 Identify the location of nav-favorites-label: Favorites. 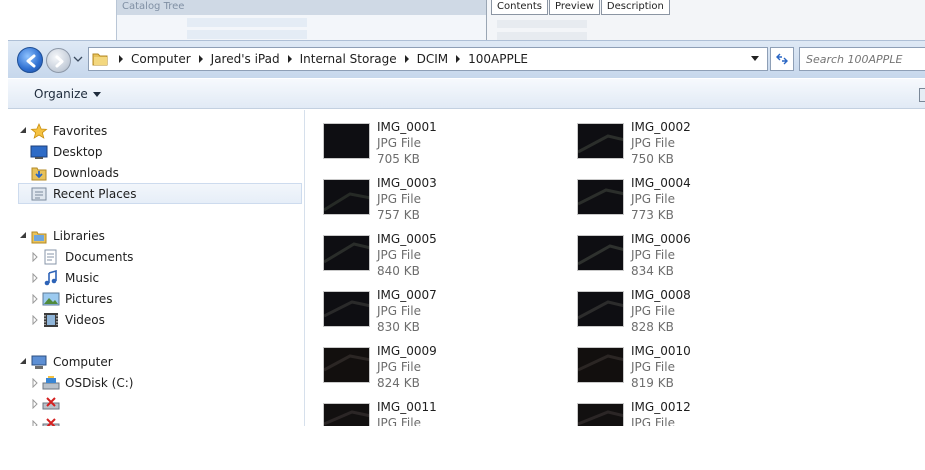
(80, 130).